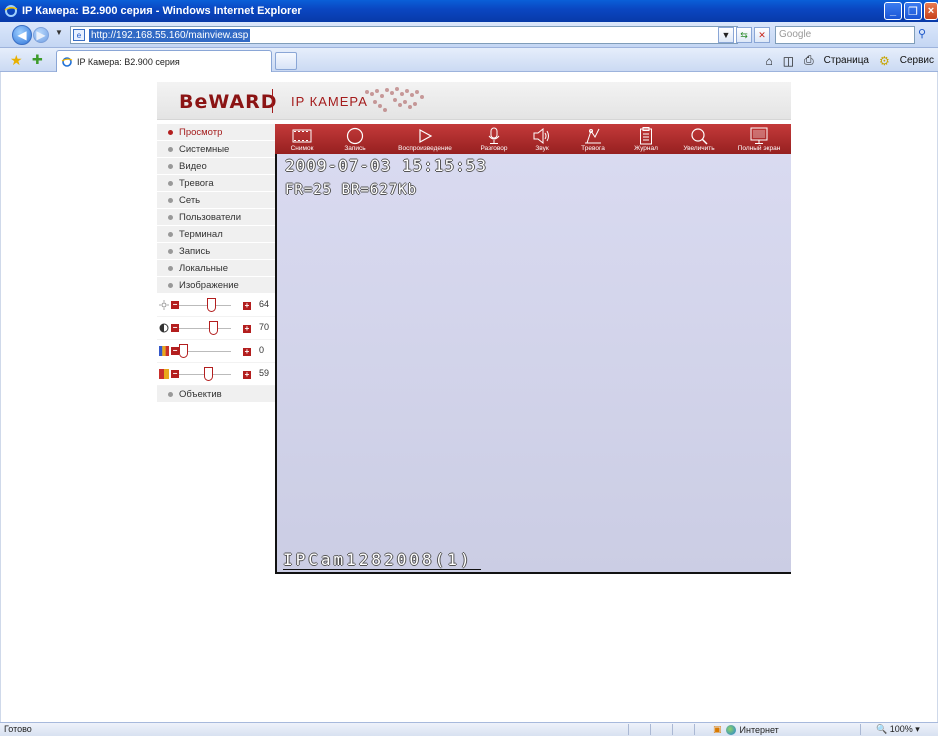 The height and width of the screenshot is (736, 938). I want to click on url-text: http://192.168.55.160/mainview.asp, so click(170, 35).